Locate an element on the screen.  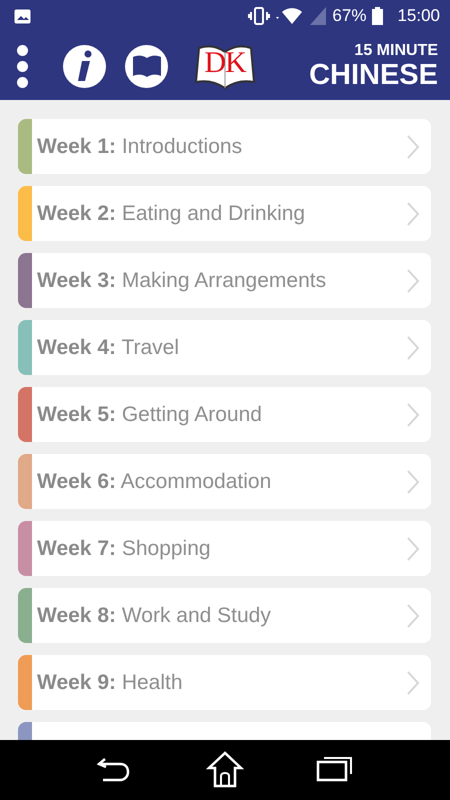
week-title: Week 1: Introductions is located at coordinates (140, 146).